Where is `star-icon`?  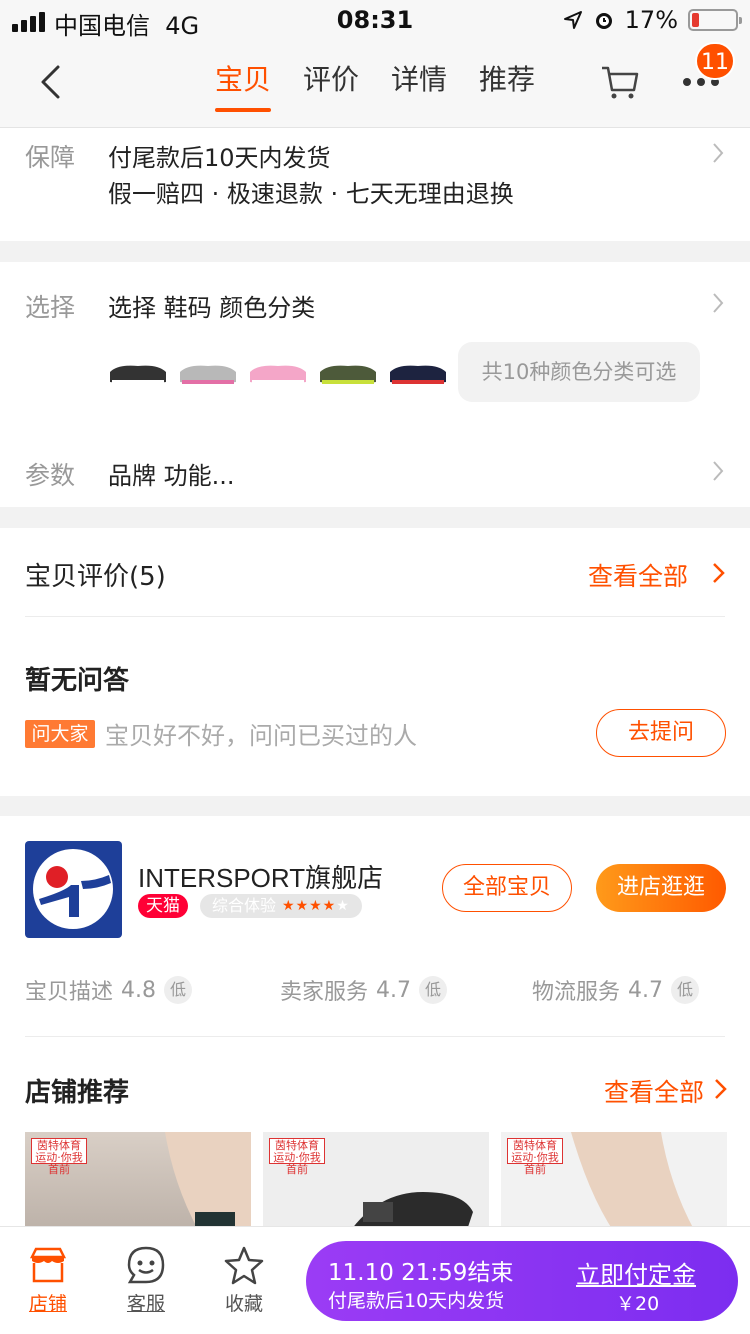
star-icon is located at coordinates (244, 1265).